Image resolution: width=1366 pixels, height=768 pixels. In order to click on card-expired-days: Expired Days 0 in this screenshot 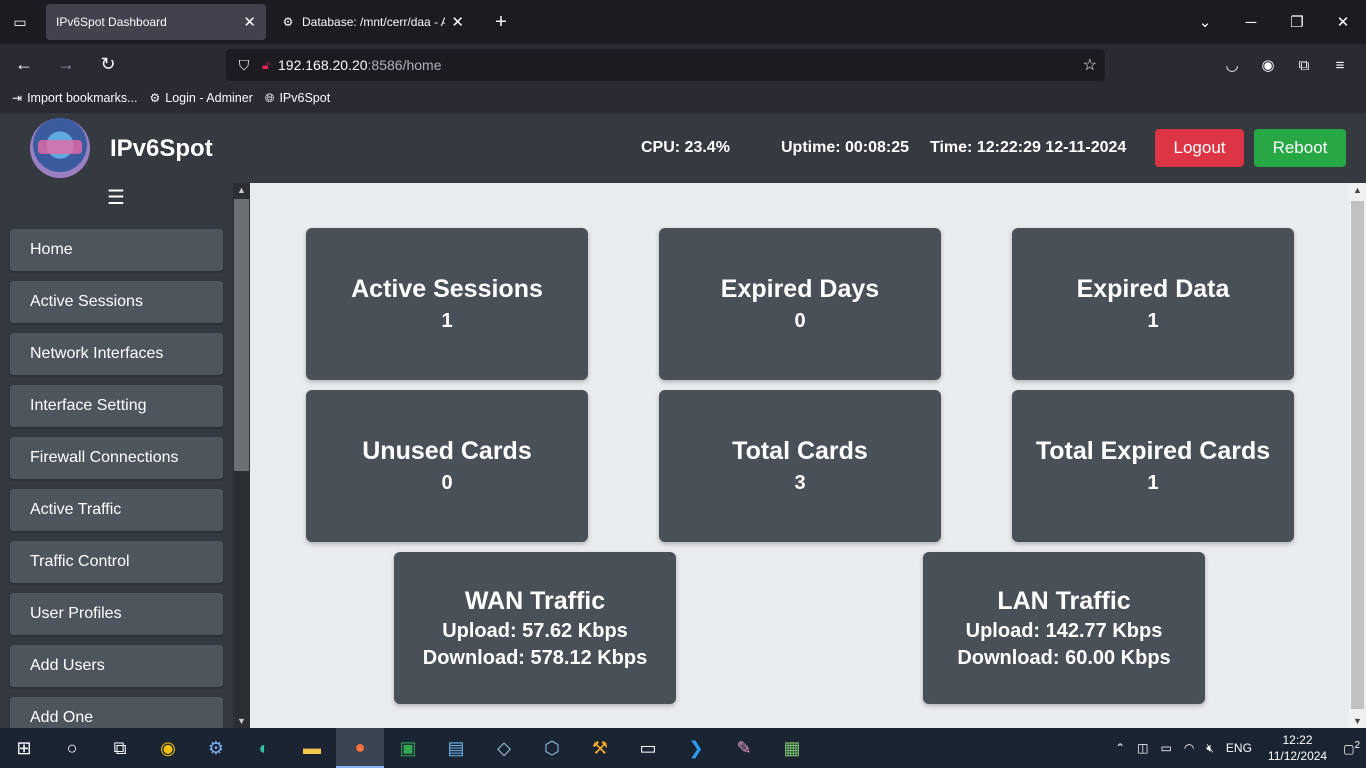, I will do `click(800, 304)`.